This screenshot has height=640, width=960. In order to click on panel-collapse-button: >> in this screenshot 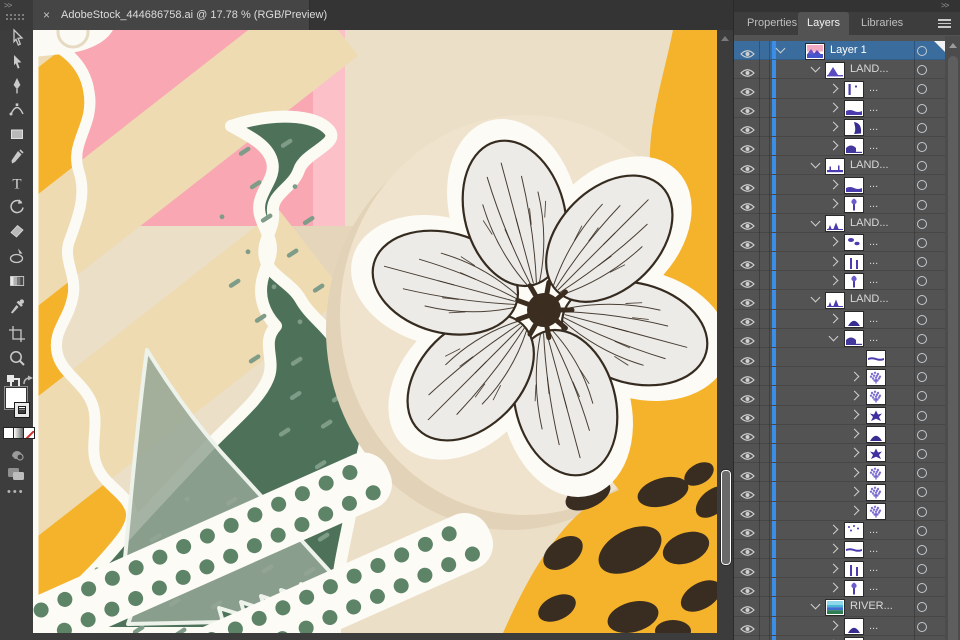, I will do `click(945, 6)`.